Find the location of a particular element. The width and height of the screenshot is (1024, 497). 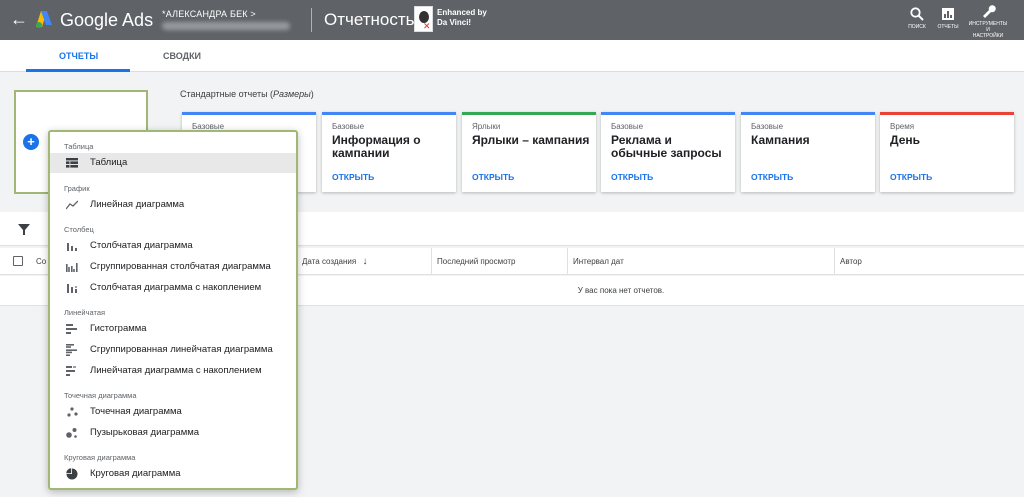

search-icon is located at coordinates (917, 14).